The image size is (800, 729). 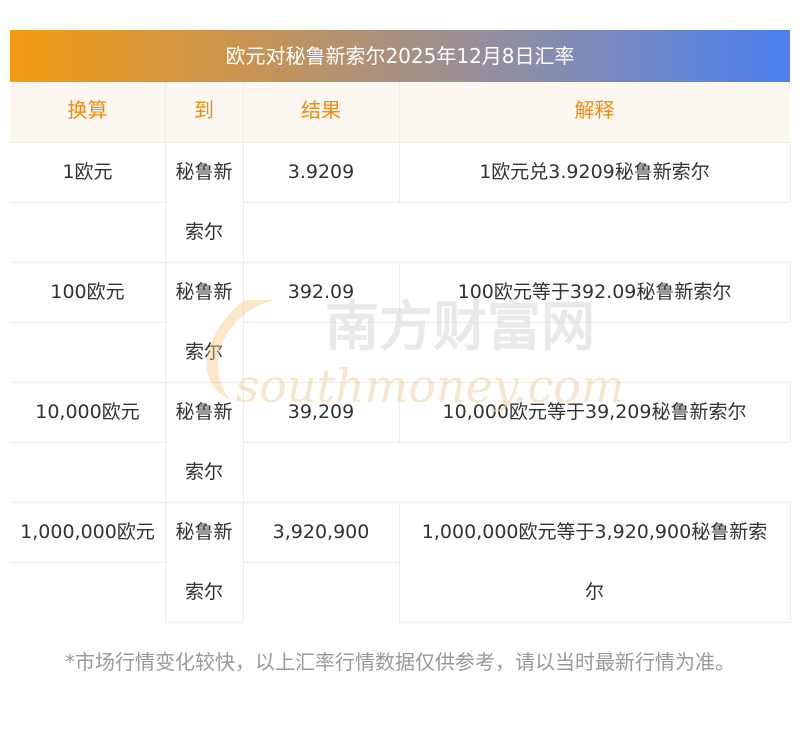 What do you see at coordinates (400, 662) in the screenshot?
I see `disclaimer-note: *市场行情变化较快，以上汇率行情数据仅供参考，请以当时最新行情为准。` at bounding box center [400, 662].